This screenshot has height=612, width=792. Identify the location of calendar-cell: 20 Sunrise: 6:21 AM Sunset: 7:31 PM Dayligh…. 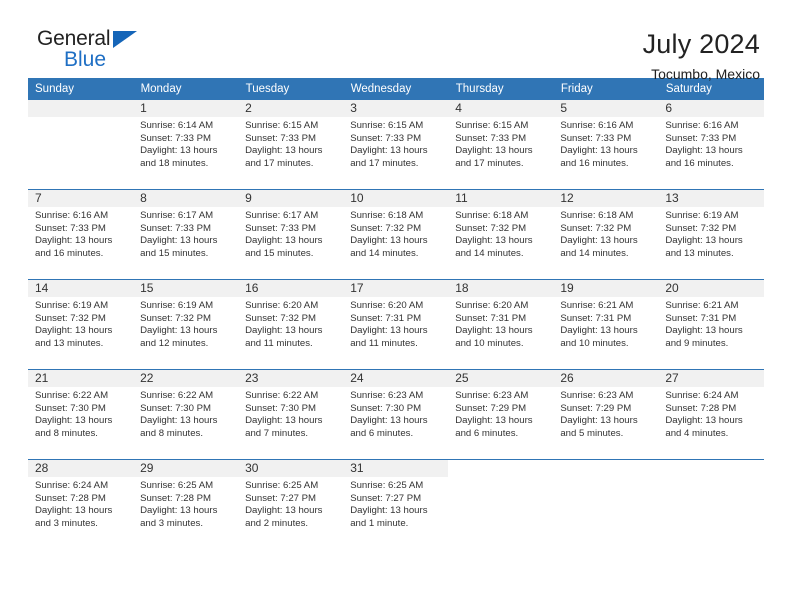
(711, 324).